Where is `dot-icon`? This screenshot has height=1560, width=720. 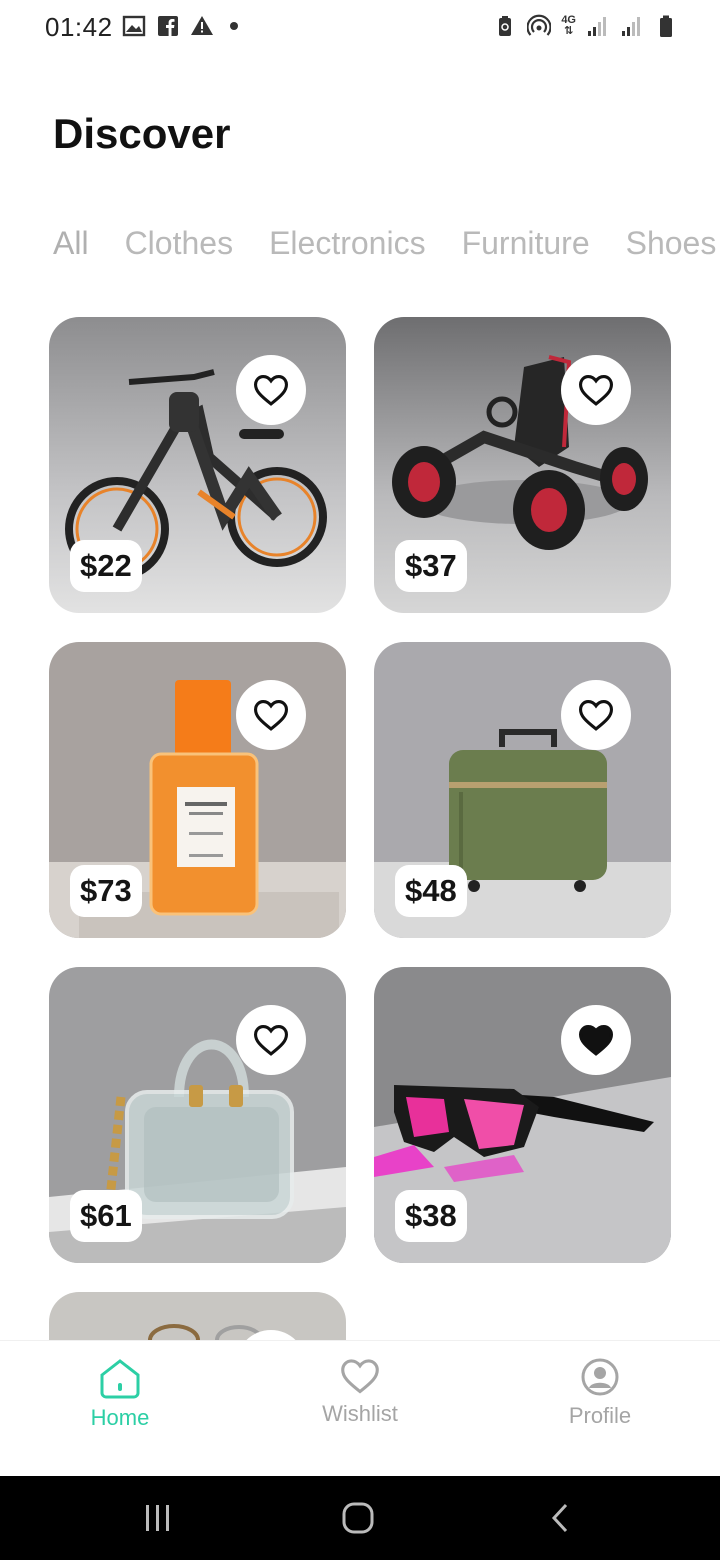 dot-icon is located at coordinates (234, 26).